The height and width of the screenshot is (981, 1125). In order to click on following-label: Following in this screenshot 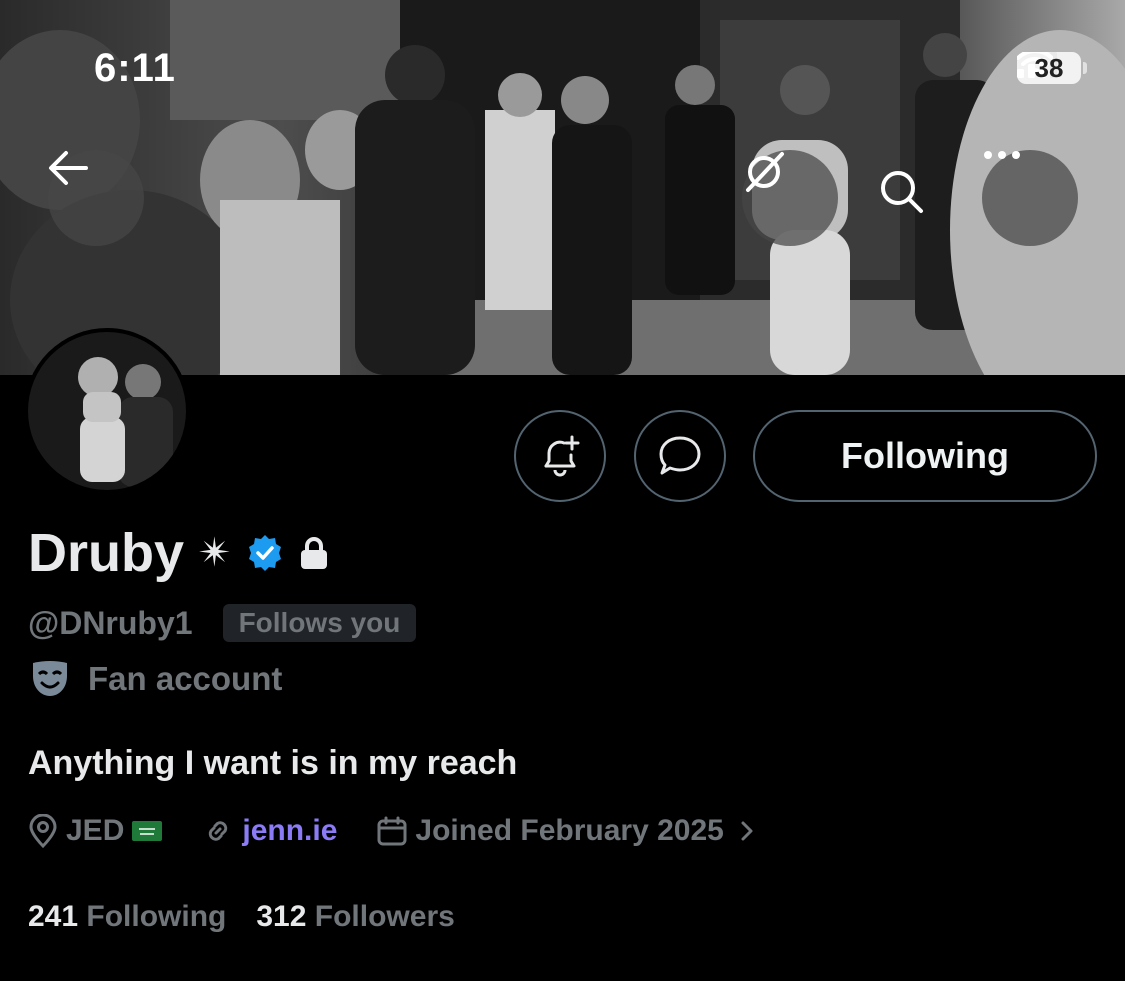, I will do `click(156, 916)`.